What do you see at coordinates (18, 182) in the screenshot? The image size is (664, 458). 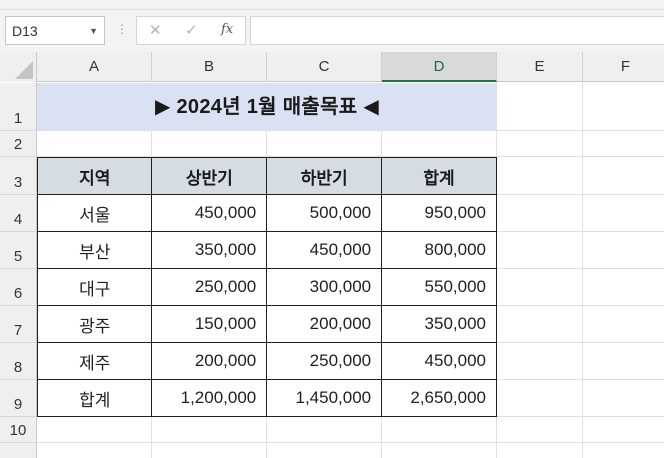 I see `row-number: 3` at bounding box center [18, 182].